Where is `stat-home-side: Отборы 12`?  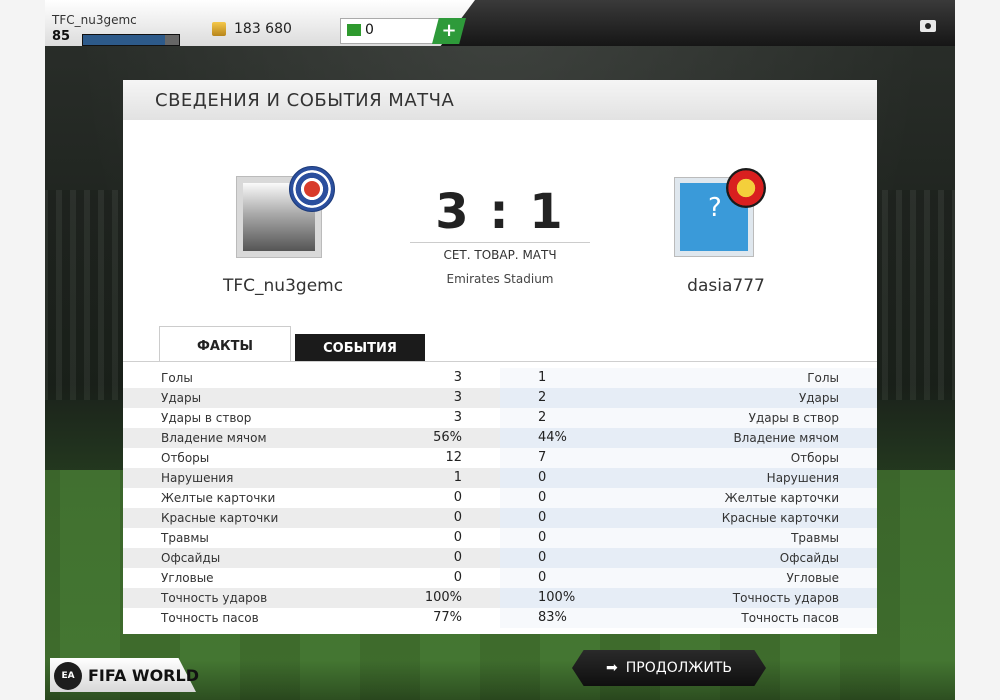
stat-home-side: Отборы 12 is located at coordinates (311, 458).